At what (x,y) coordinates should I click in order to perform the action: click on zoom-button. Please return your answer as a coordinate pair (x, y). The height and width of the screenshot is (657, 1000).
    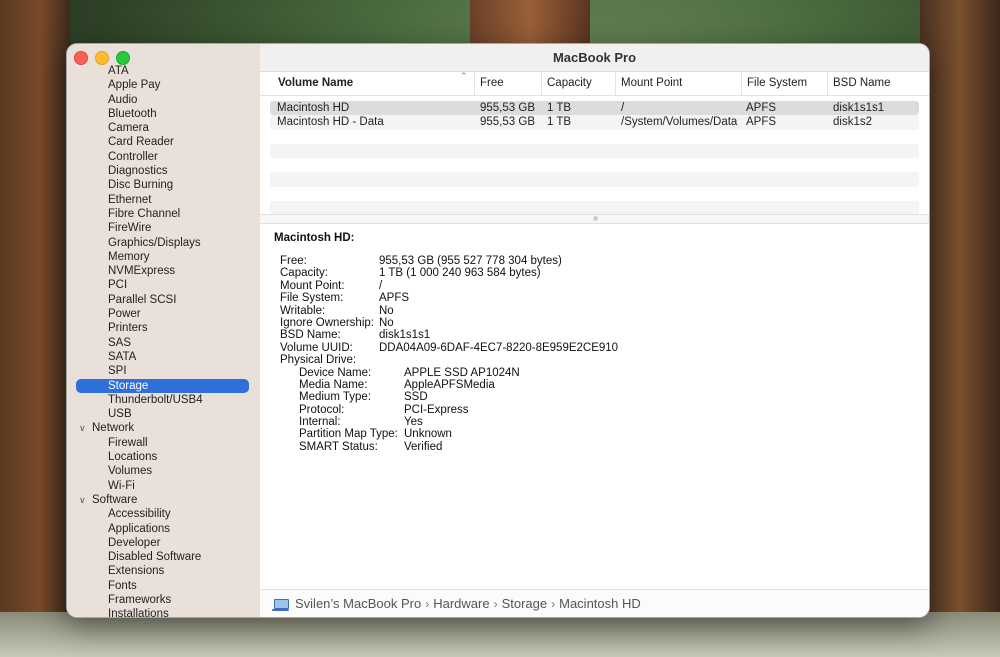
    Looking at the image, I should click on (123, 58).